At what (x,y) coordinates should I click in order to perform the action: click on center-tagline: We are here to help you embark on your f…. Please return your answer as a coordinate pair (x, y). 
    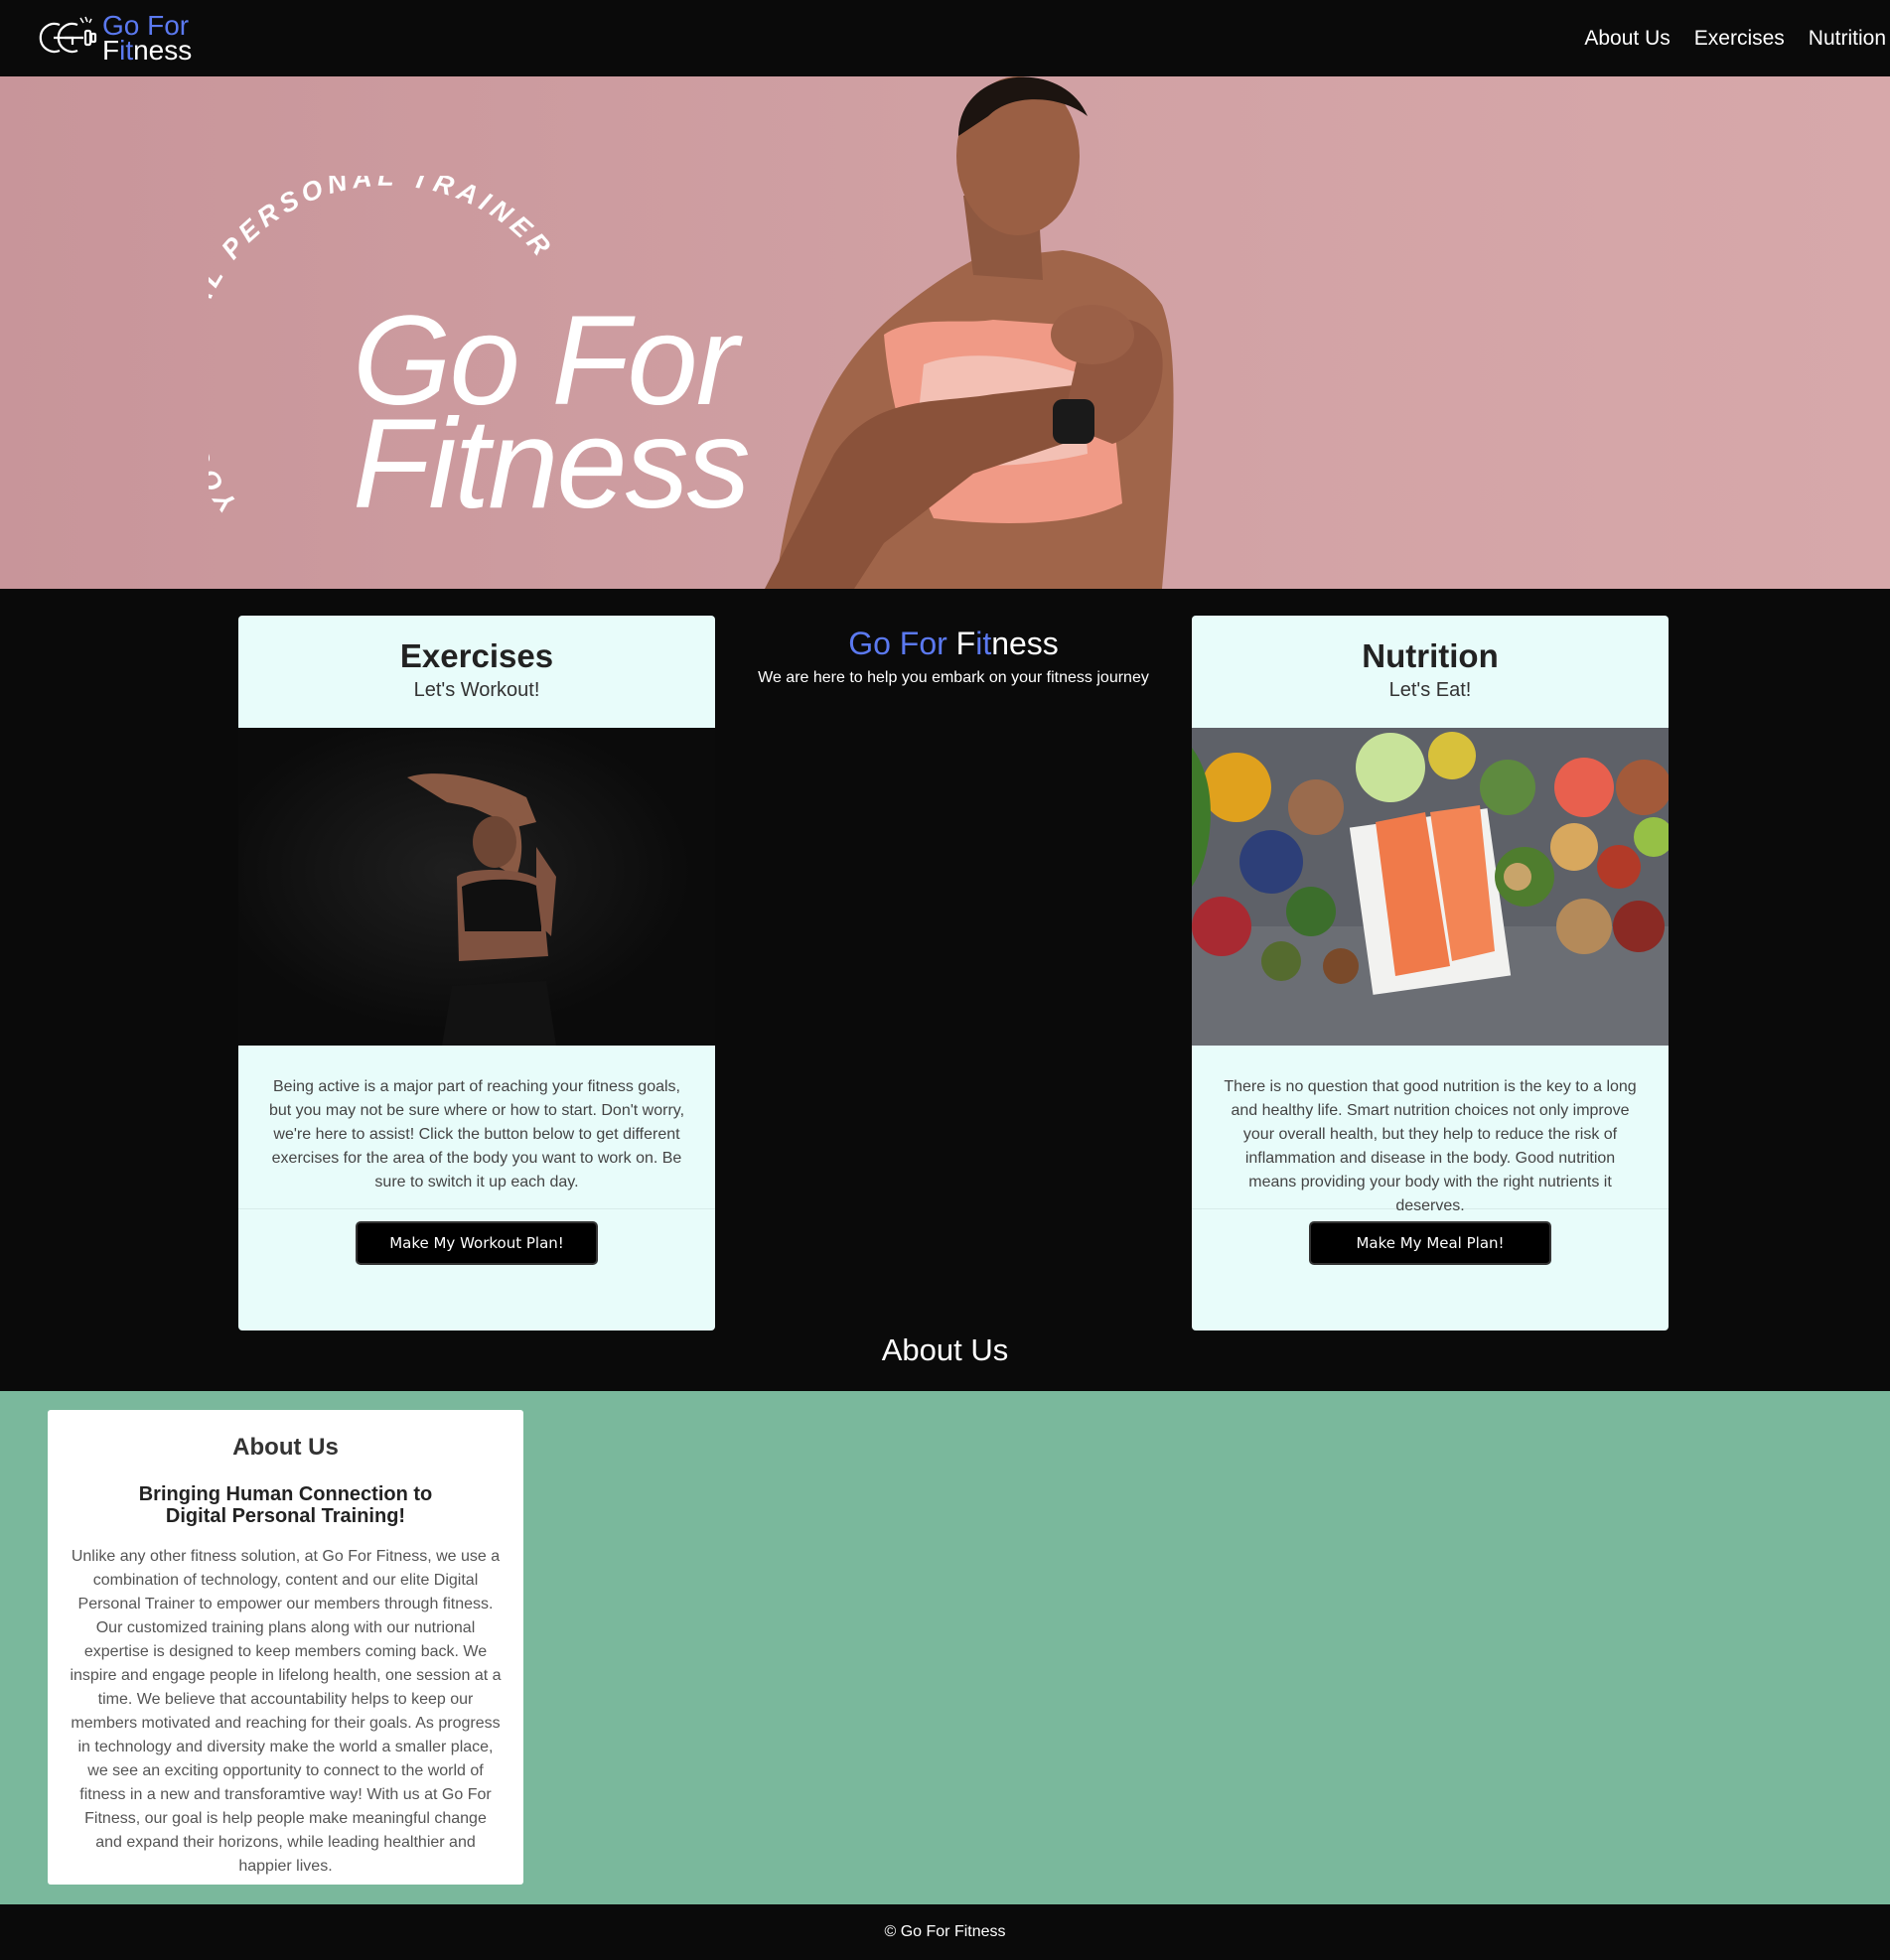
    Looking at the image, I should click on (953, 677).